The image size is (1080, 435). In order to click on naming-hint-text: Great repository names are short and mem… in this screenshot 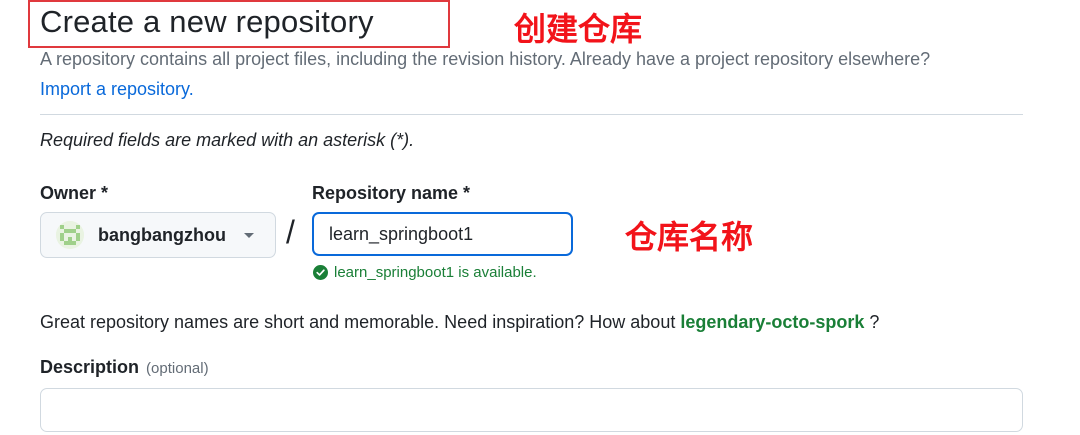, I will do `click(358, 322)`.